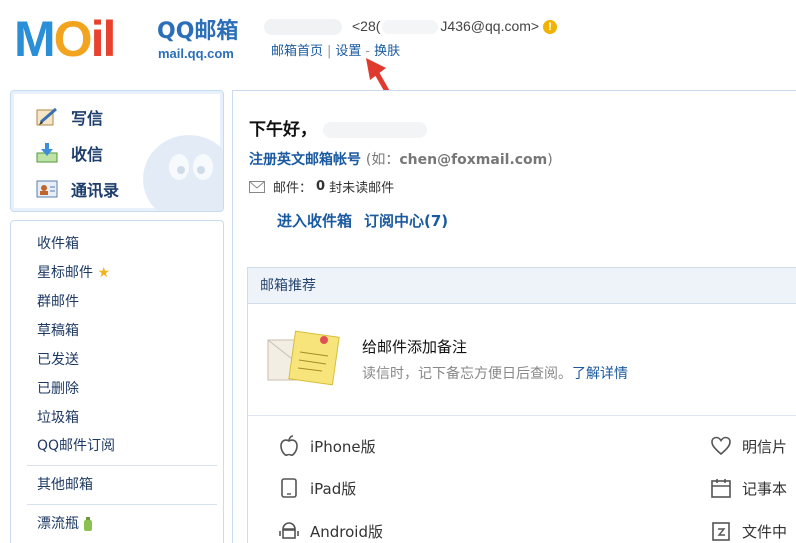  Describe the element at coordinates (459, 160) in the screenshot. I see `register-hint: (如：chen@foxmail.com)` at that location.